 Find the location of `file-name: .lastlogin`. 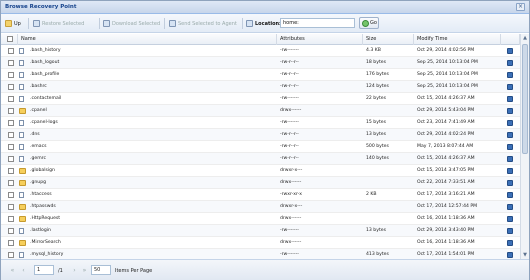

file-name: .lastlogin is located at coordinates (152, 231).